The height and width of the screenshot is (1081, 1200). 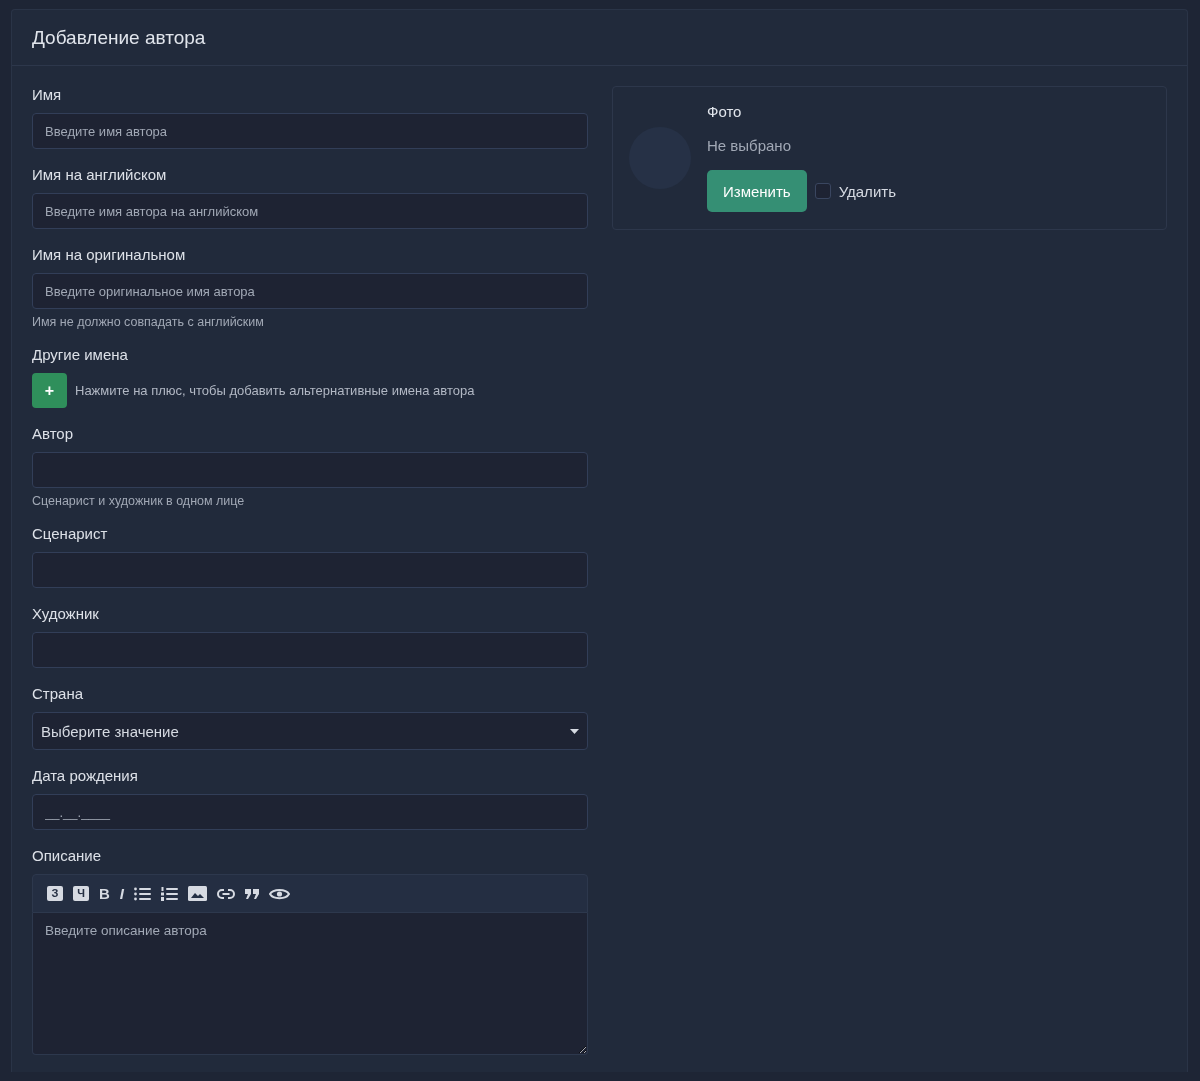 I want to click on select-field: Выберите значение, so click(x=310, y=731).